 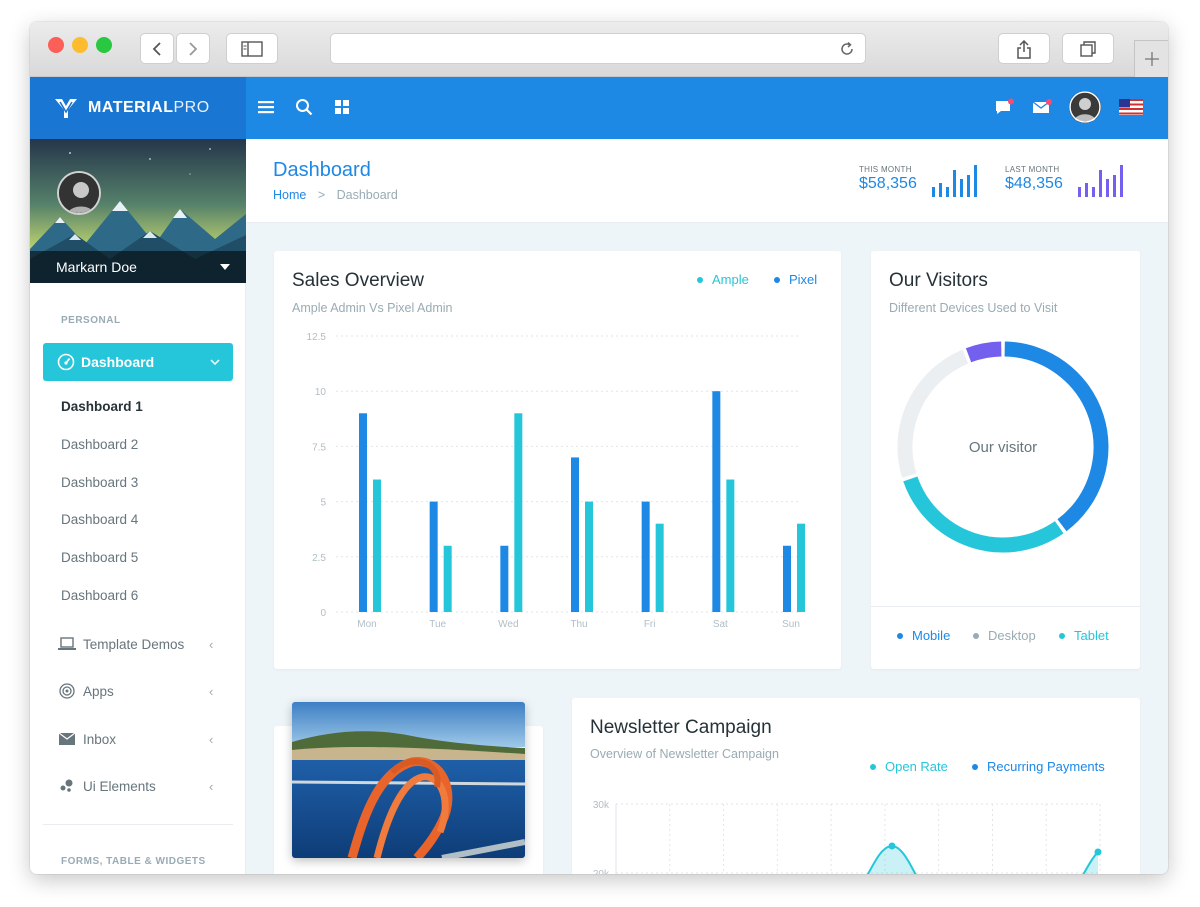 What do you see at coordinates (102, 406) in the screenshot?
I see `submenu-dashboard-1: Dashboard 1` at bounding box center [102, 406].